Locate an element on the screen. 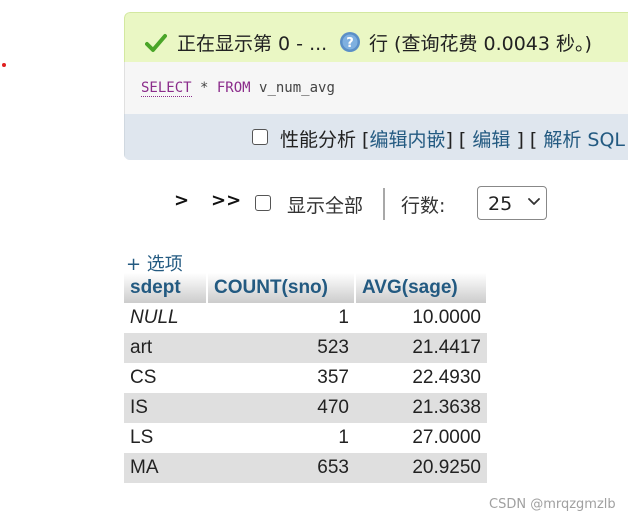 The height and width of the screenshot is (523, 628). cell-sdept: IS is located at coordinates (165, 408).